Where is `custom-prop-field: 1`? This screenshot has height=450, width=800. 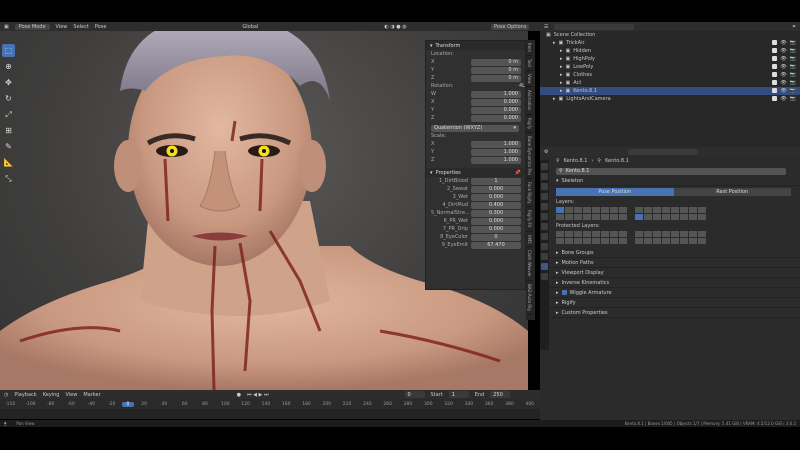
custom-prop-field: 1 is located at coordinates (496, 181).